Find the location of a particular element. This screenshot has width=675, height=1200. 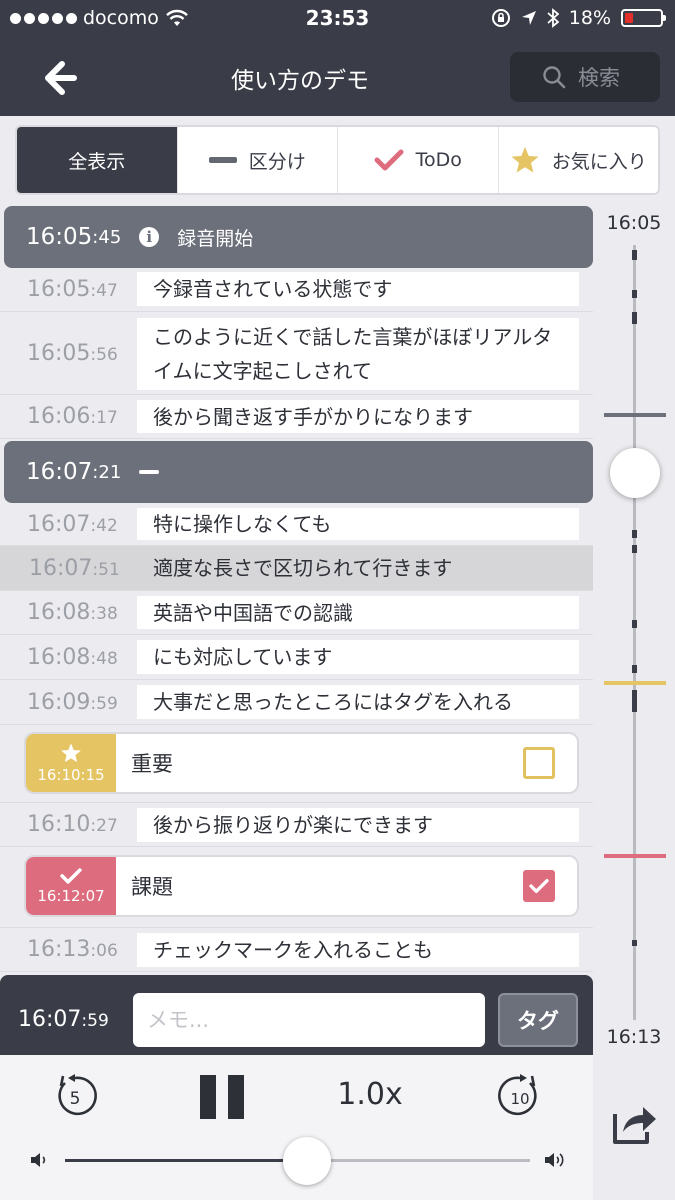

section-time-seconds: :21 is located at coordinates (107, 472).